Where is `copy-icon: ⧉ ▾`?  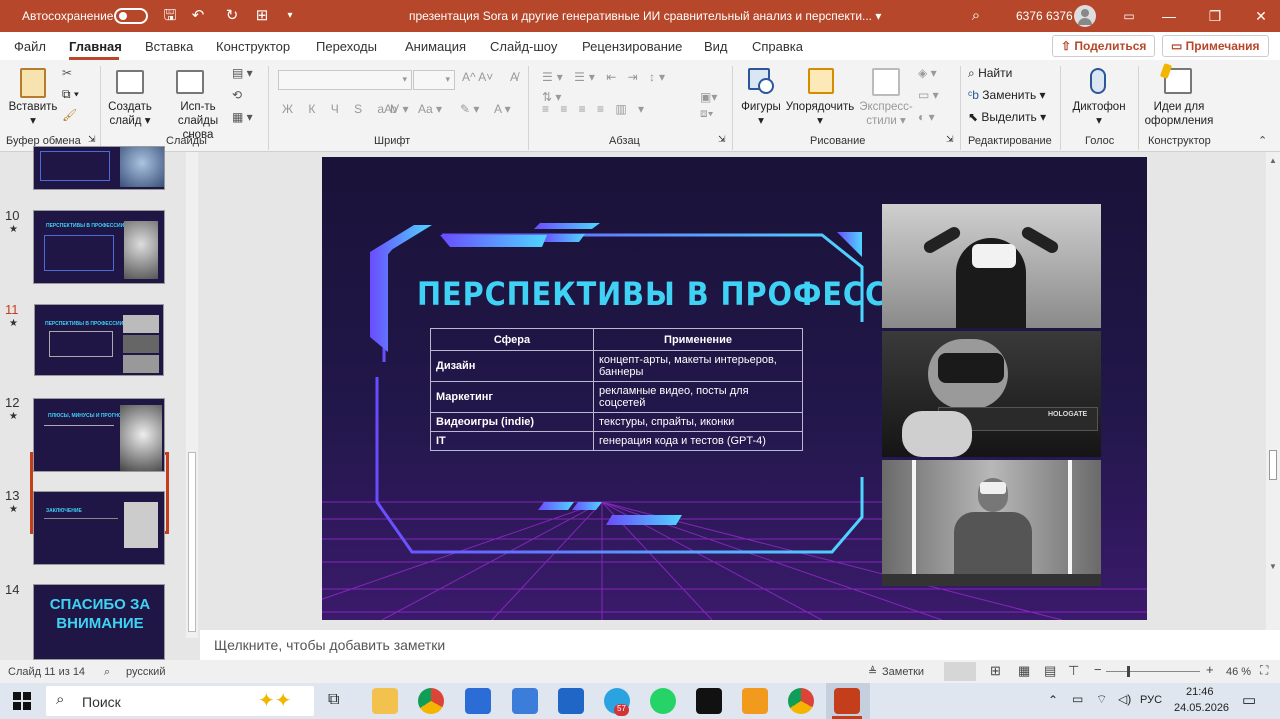 copy-icon: ⧉ ▾ is located at coordinates (70, 94).